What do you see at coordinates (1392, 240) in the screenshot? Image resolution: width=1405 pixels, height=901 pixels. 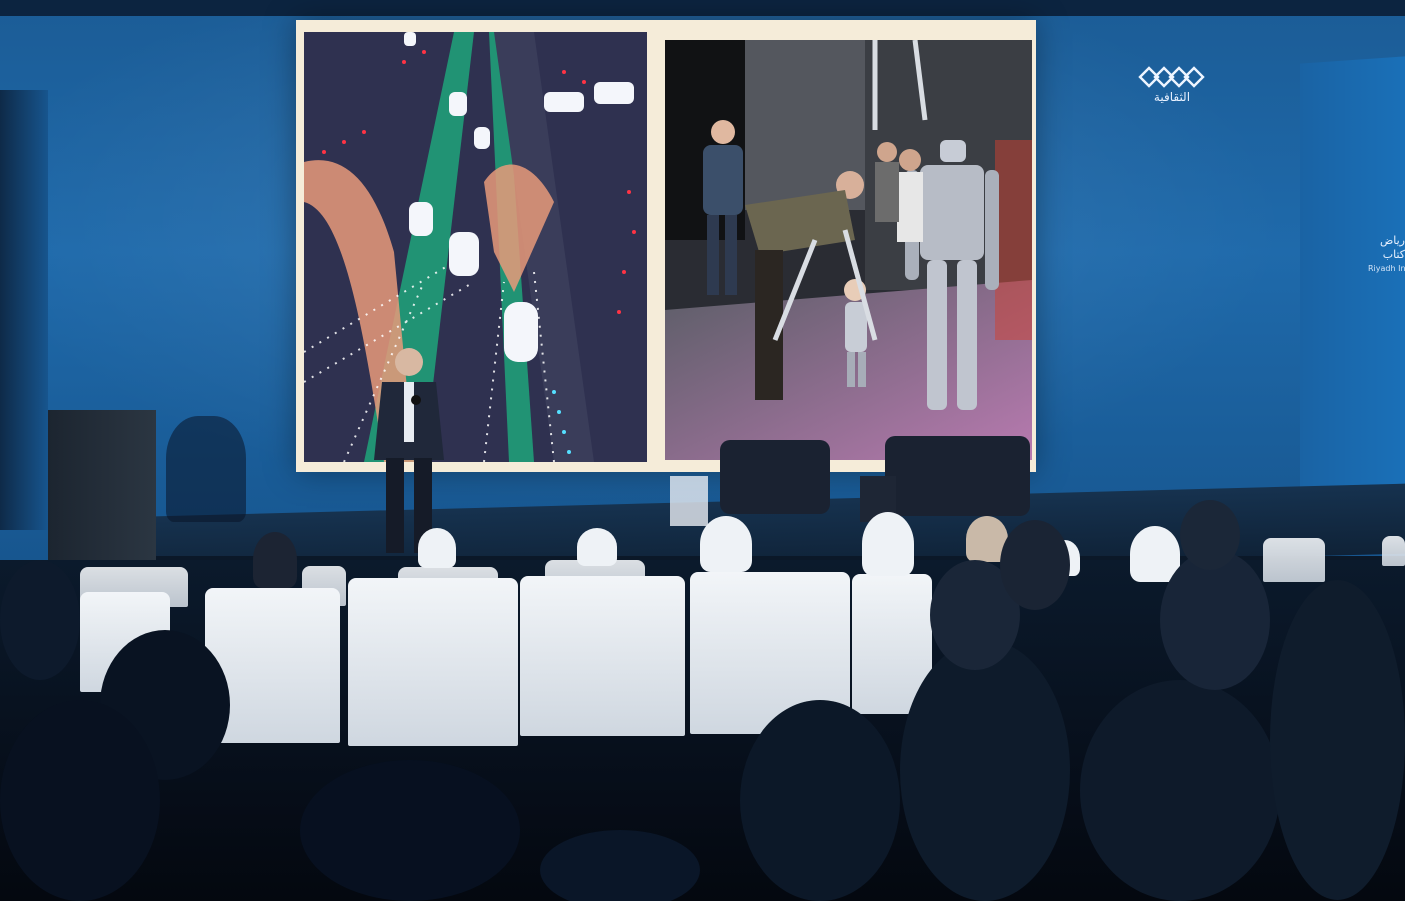 I see `side-sign-line-1: رياض` at bounding box center [1392, 240].